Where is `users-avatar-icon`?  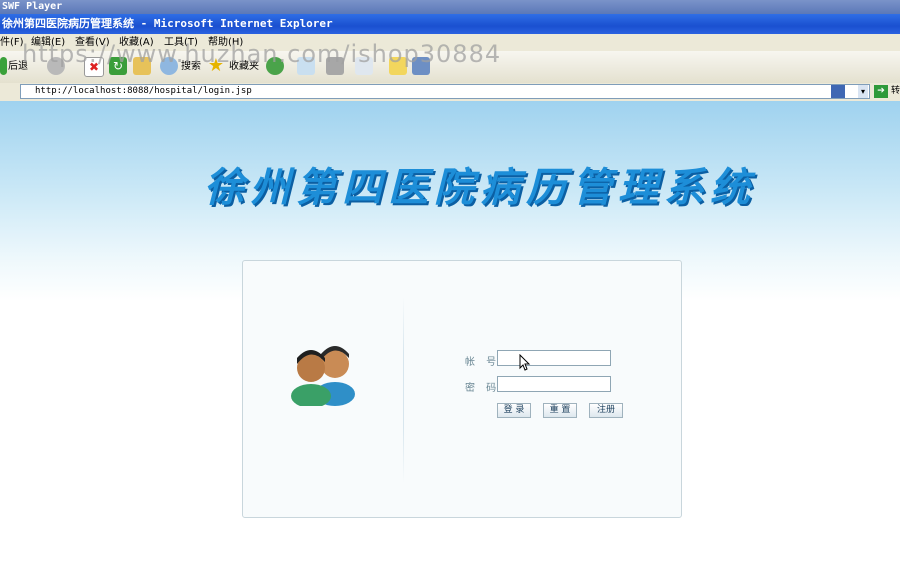 users-avatar-icon is located at coordinates (323, 376).